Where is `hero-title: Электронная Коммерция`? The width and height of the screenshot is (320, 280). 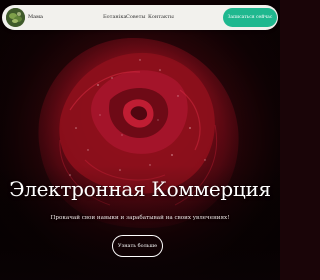 hero-title: Электронная Коммерция is located at coordinates (140, 189).